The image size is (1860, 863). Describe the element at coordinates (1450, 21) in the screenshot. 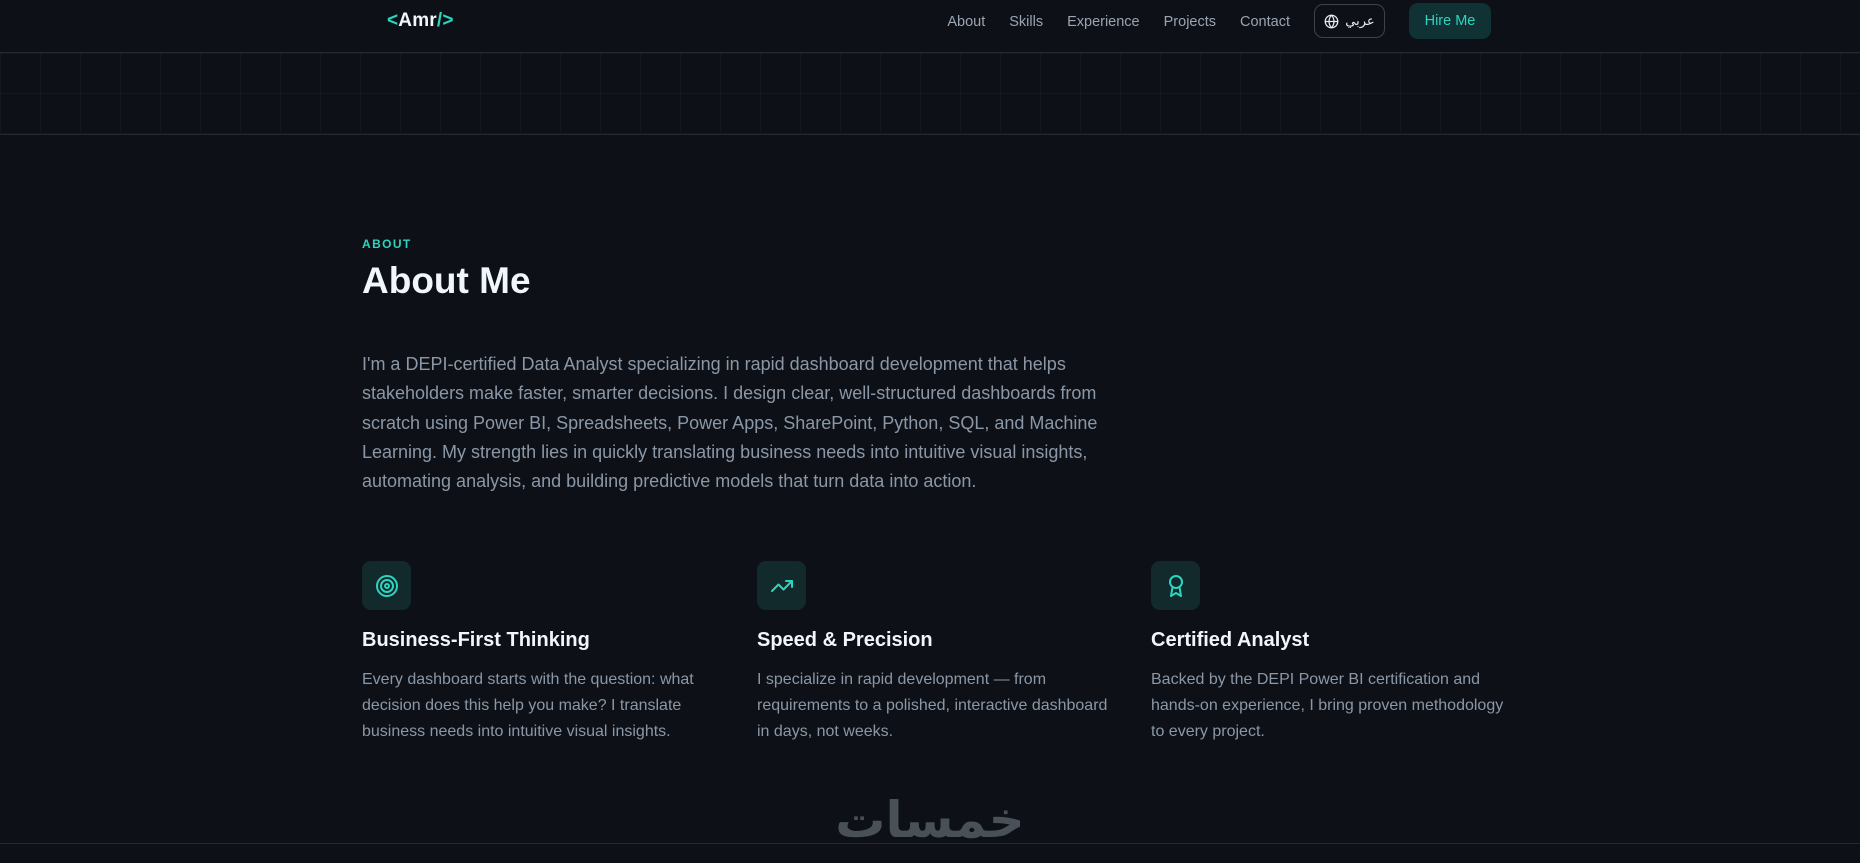

I see `hire-me-button: Hire Me` at that location.